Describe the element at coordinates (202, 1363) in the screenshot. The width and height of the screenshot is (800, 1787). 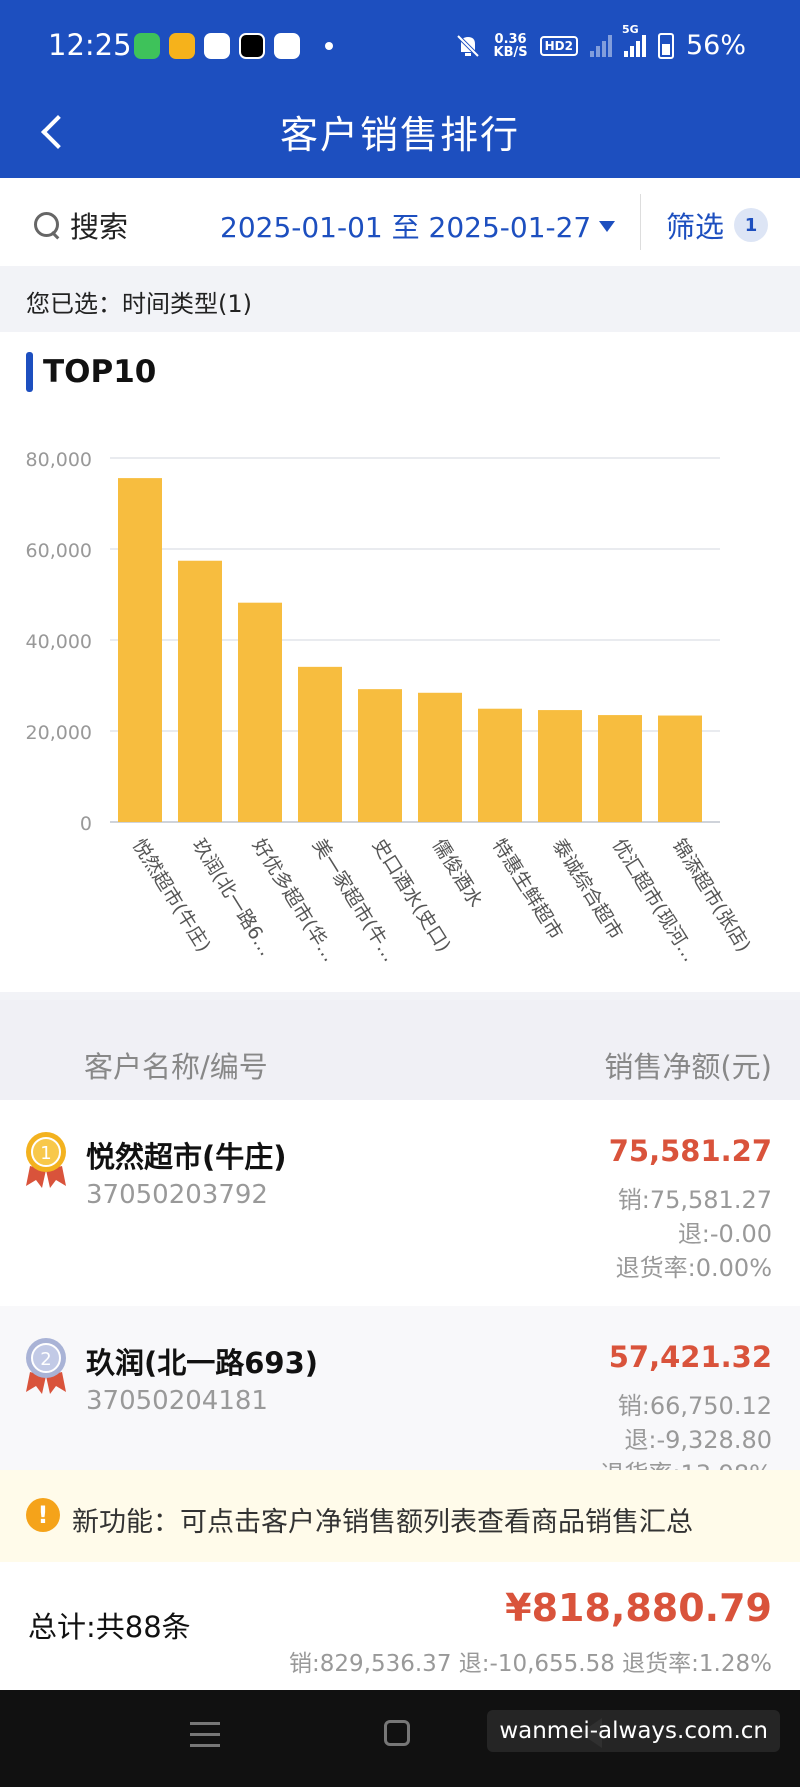
I see `customer-name: 玖润(北一路693)` at that location.